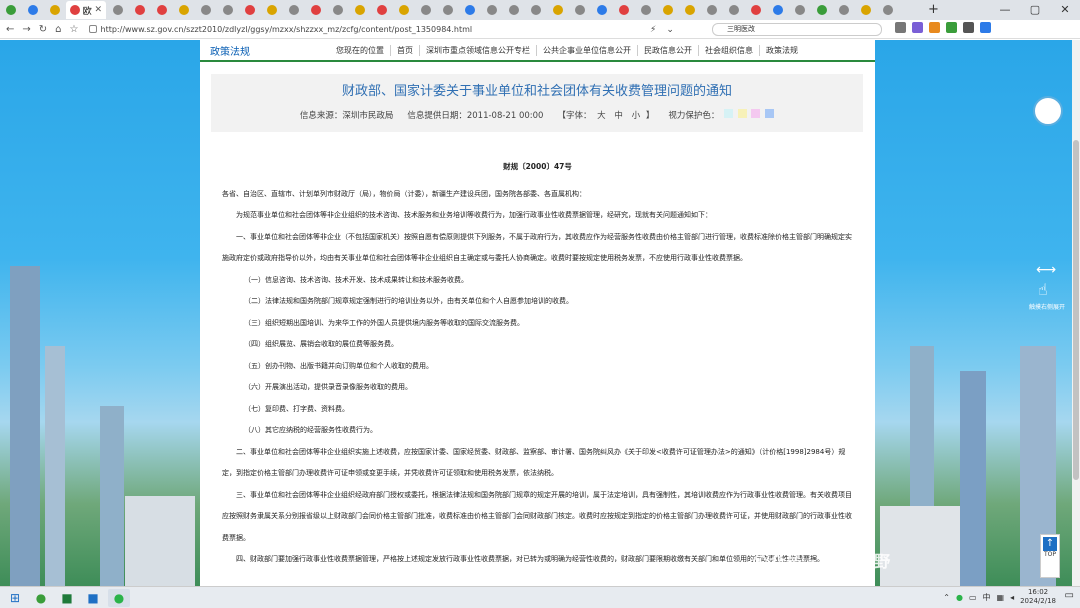 The image size is (1080, 608). I want to click on close-window-button: ✕, so click(1065, 10).